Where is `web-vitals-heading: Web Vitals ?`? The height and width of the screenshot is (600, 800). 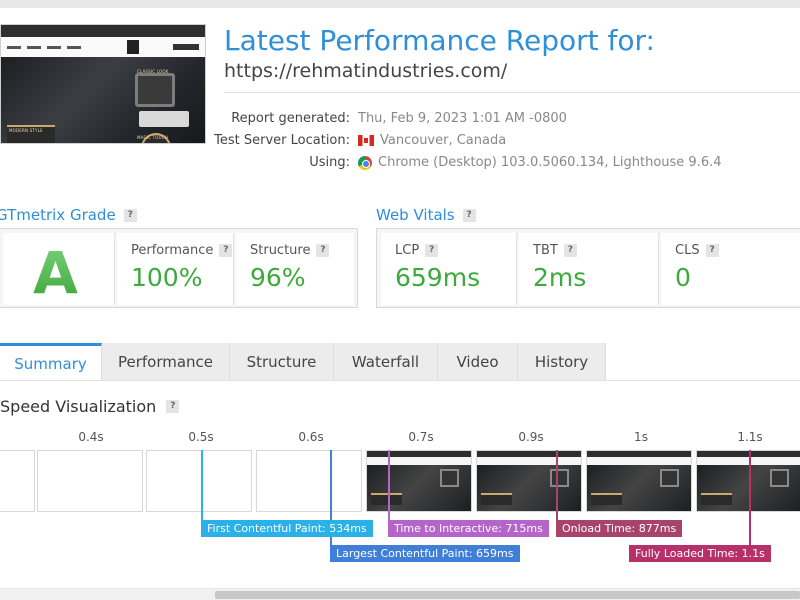
web-vitals-heading: Web Vitals ? is located at coordinates (426, 215).